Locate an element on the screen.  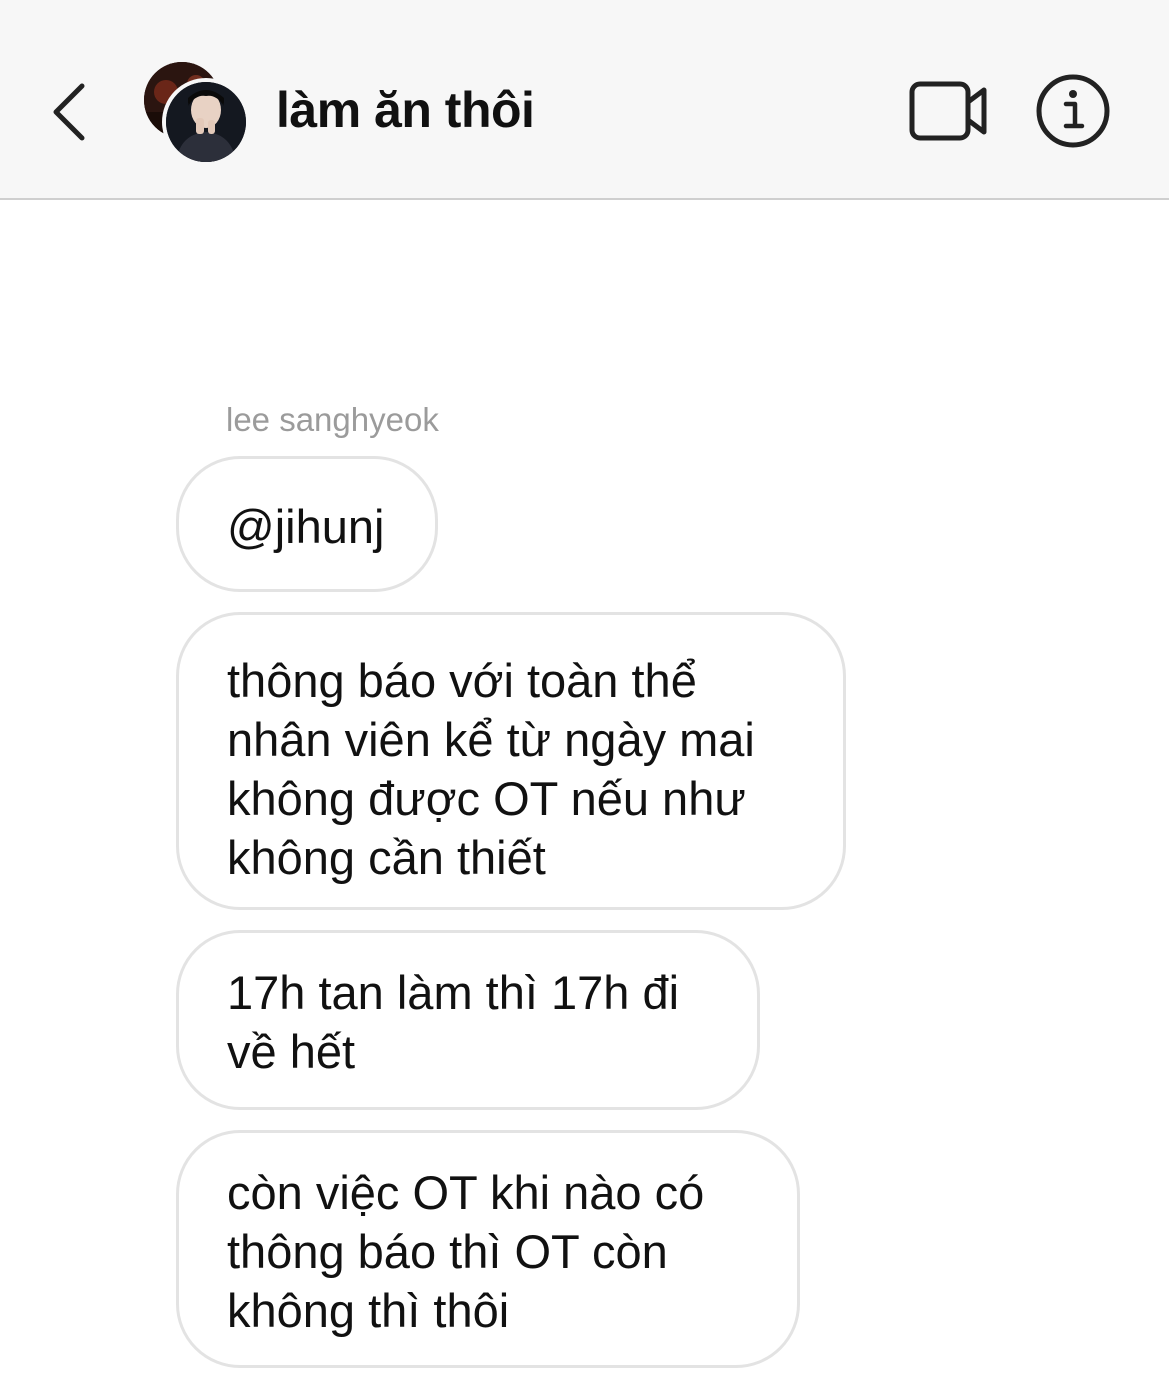
group-avatar is located at coordinates (195, 113).